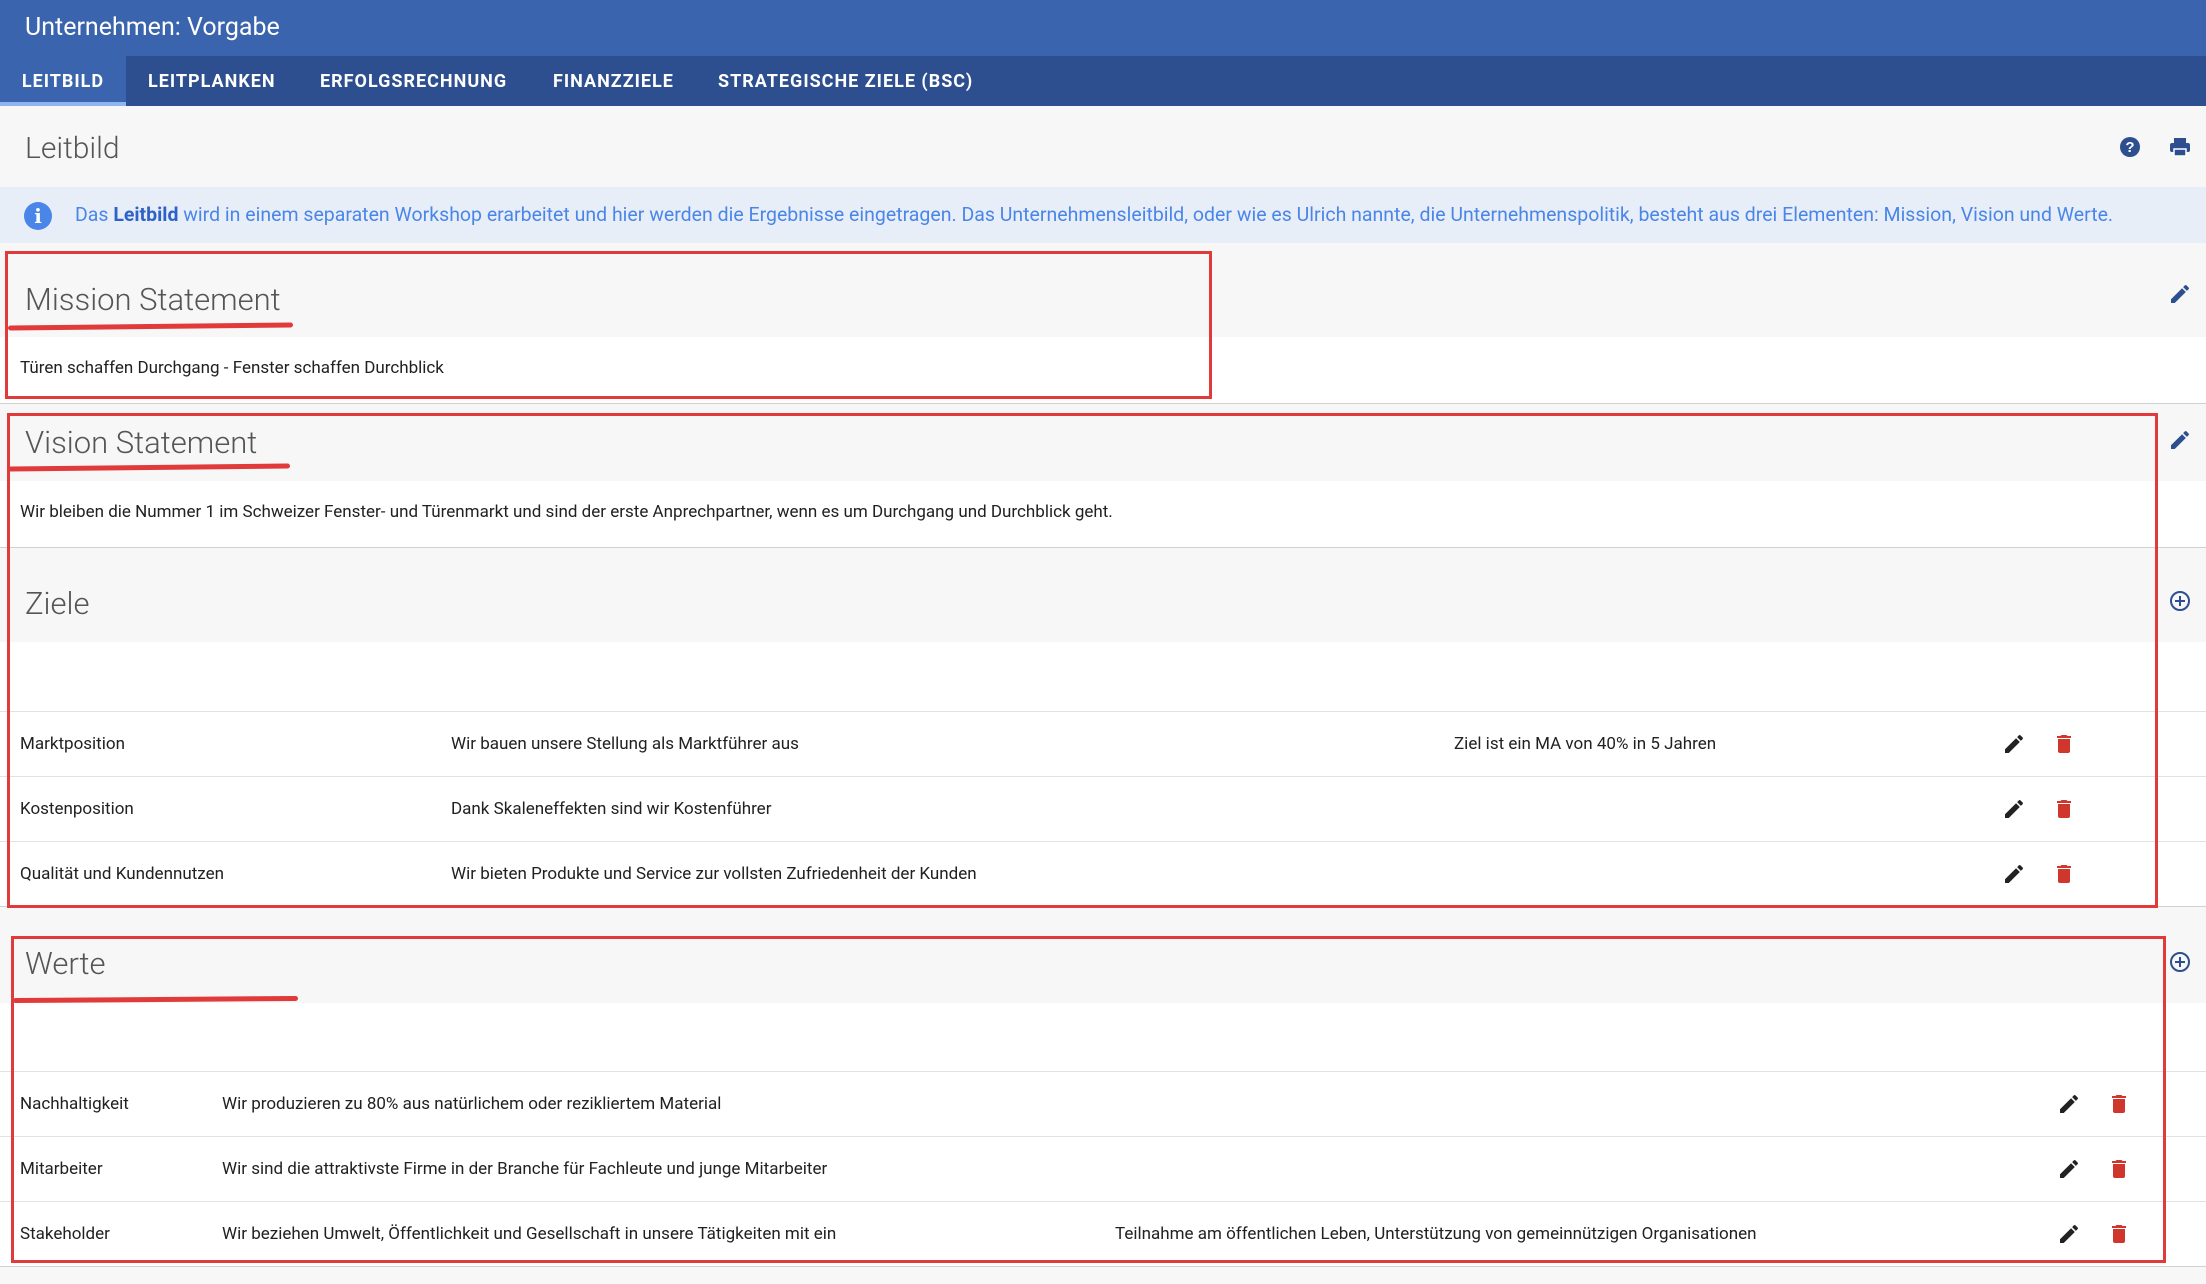 The height and width of the screenshot is (1284, 2206). I want to click on help-icon: ?, so click(2130, 147).